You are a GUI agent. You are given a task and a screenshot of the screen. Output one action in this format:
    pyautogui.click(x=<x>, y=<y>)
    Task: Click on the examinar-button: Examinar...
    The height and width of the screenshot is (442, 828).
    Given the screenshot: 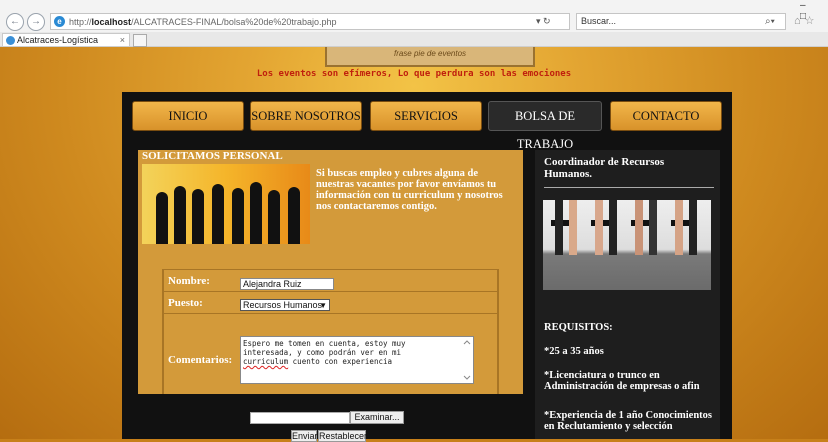 What is the action you would take?
    pyautogui.click(x=377, y=417)
    